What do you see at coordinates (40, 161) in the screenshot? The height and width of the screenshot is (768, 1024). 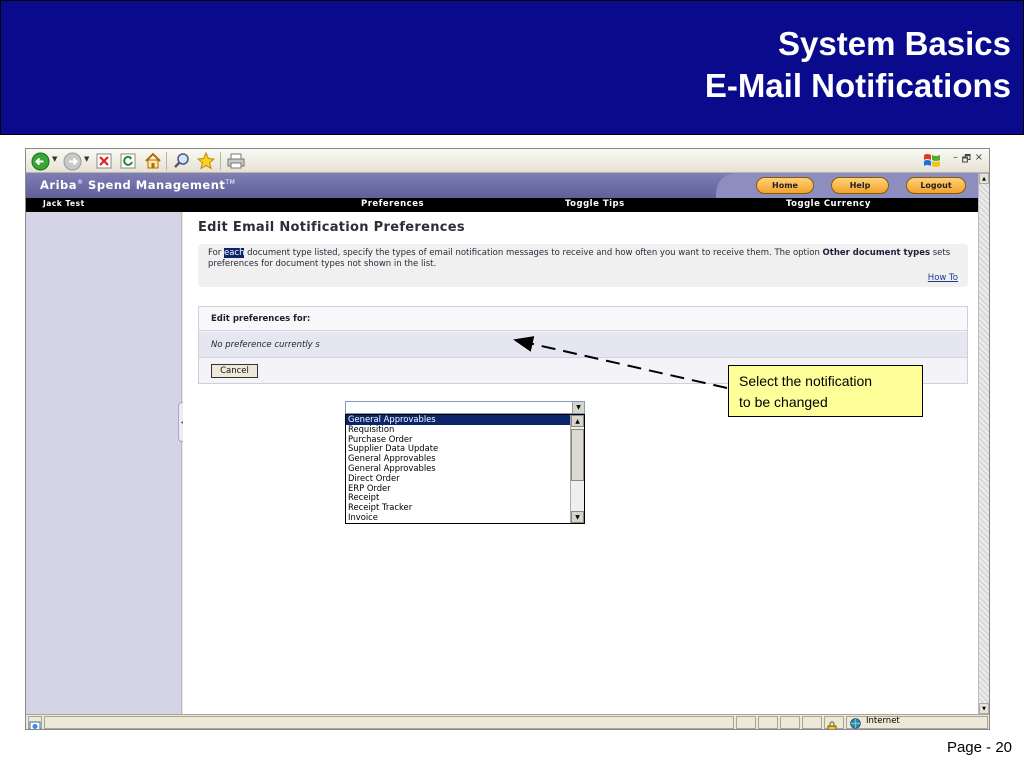 I see `back-icon` at bounding box center [40, 161].